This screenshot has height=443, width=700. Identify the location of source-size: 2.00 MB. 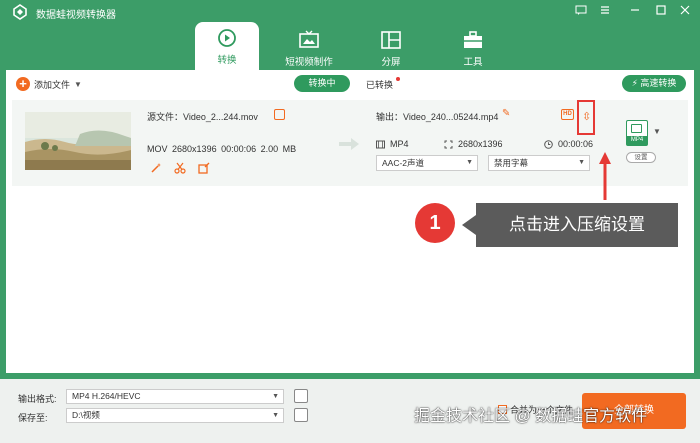
(278, 149).